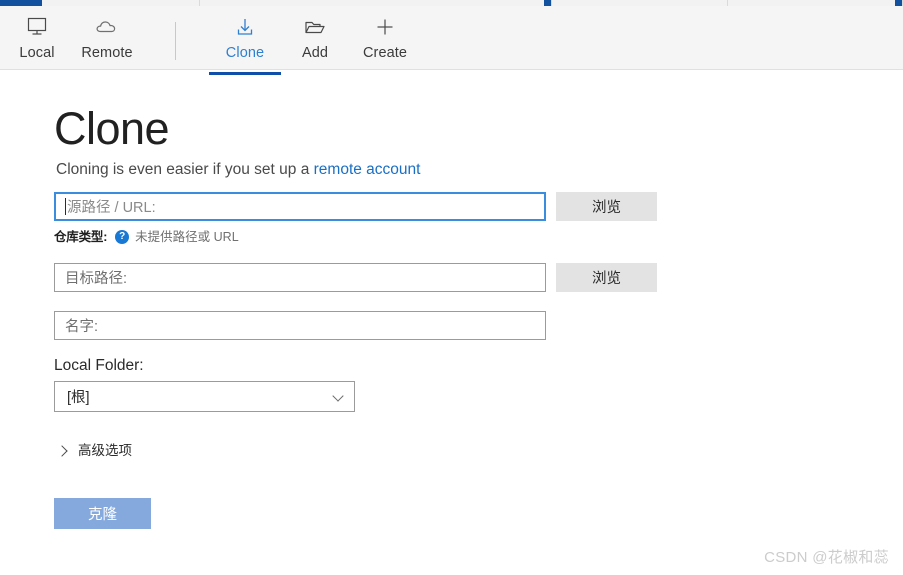 This screenshot has height=575, width=903. I want to click on folder-open-icon, so click(315, 27).